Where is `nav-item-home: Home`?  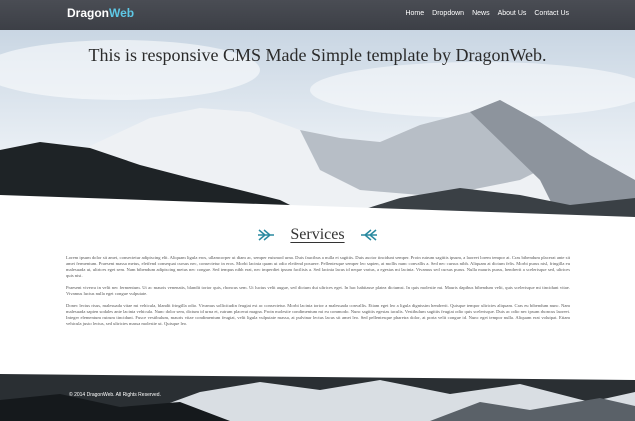 nav-item-home: Home is located at coordinates (414, 13).